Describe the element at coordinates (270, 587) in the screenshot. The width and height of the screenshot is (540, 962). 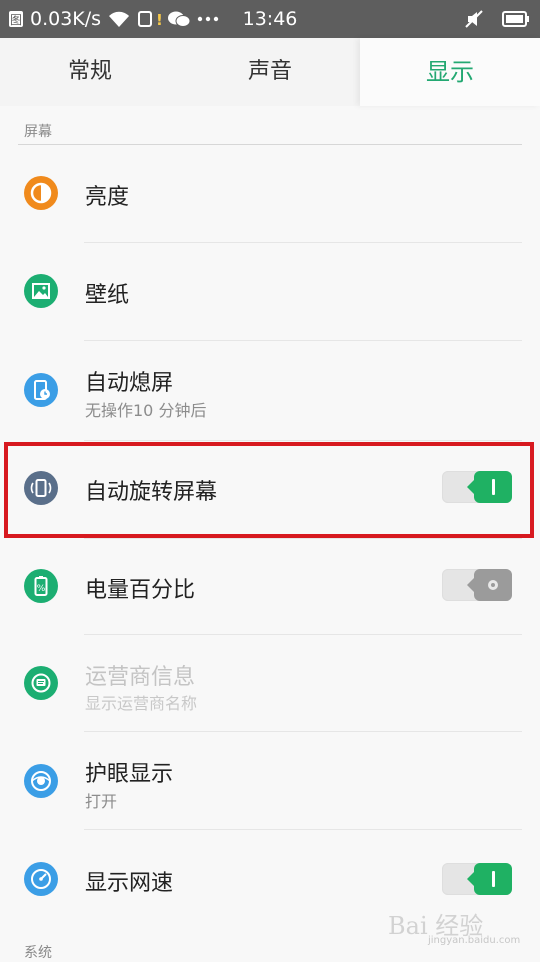
I see `setting-row-battery-percent: % 电量百分比` at that location.